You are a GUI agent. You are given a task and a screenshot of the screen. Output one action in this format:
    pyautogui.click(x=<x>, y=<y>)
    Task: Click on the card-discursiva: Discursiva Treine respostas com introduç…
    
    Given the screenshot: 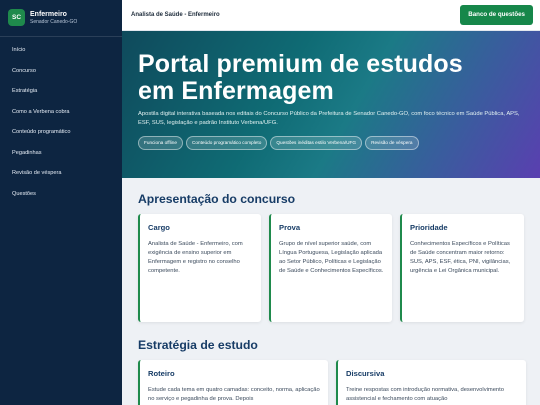 What is the action you would take?
    pyautogui.click(x=431, y=382)
    